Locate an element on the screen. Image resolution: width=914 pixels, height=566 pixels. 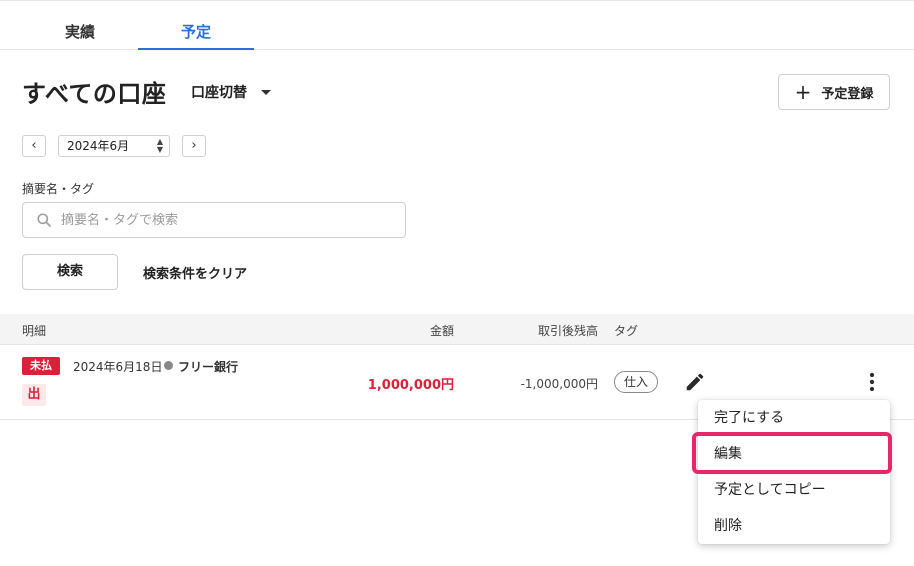
month-select-value: 2024年6月 is located at coordinates (98, 146).